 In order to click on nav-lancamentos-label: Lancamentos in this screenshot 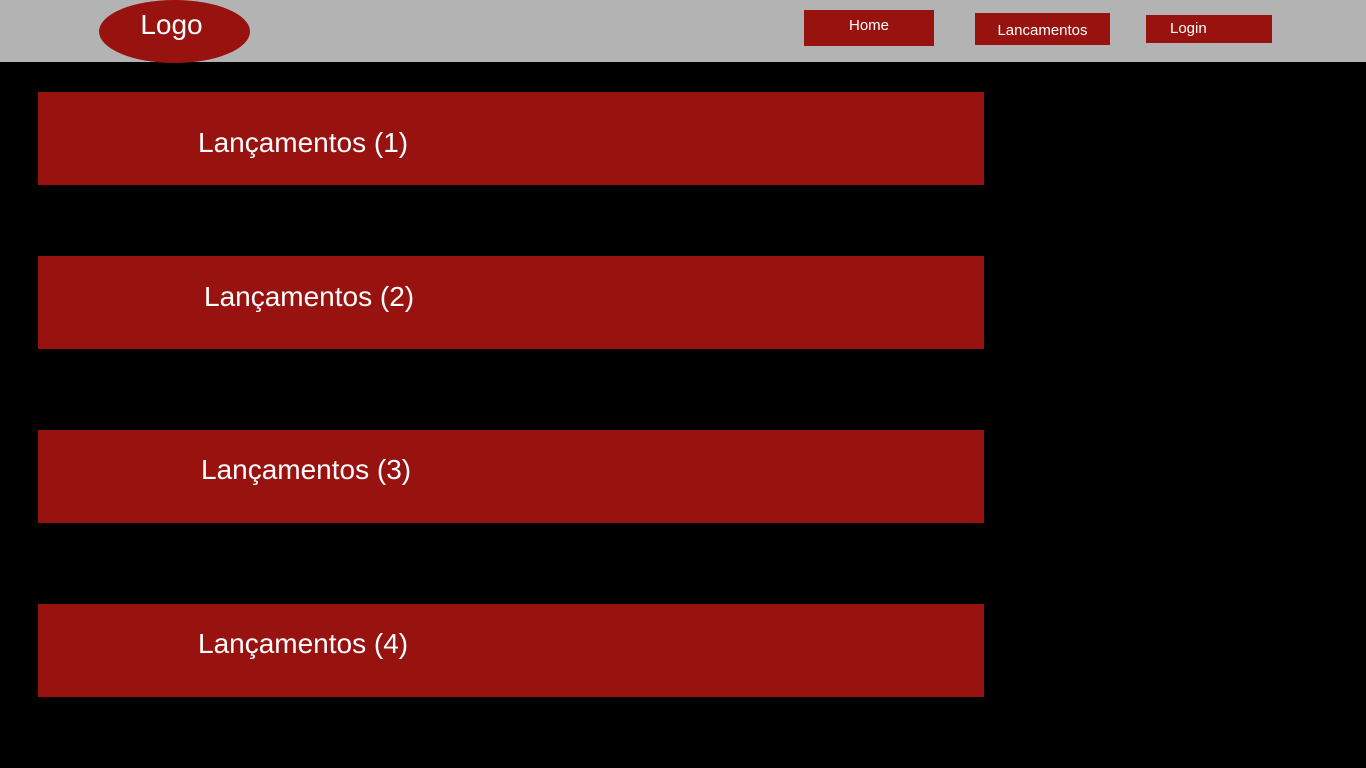, I will do `click(1042, 30)`.